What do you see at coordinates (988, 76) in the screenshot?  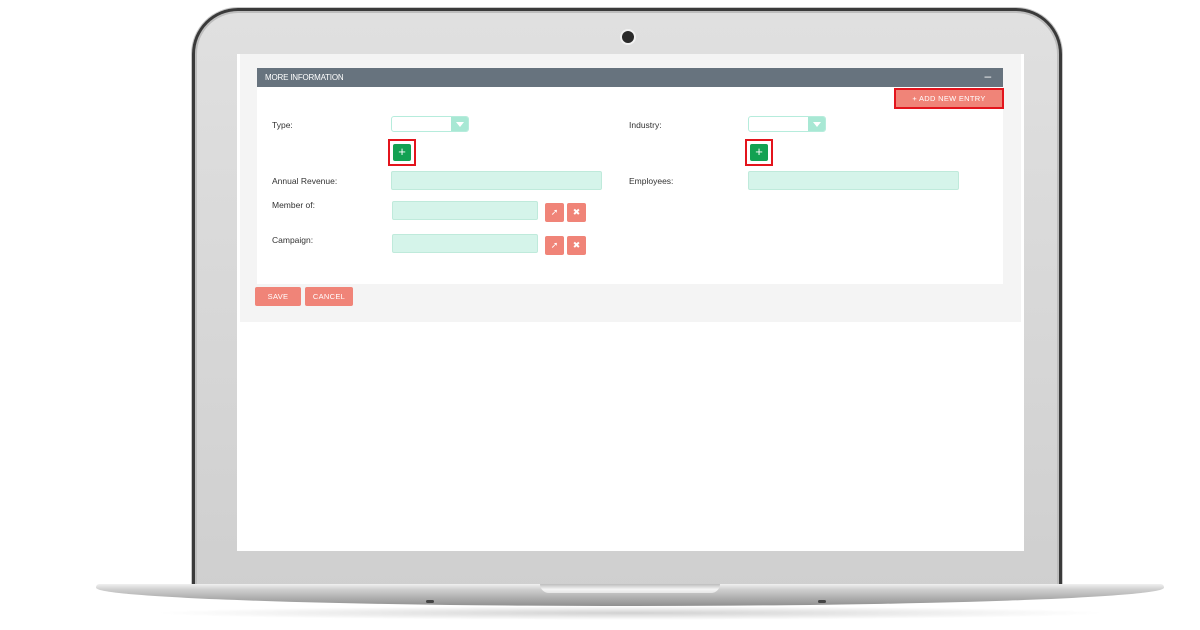 I see `minus-icon: –` at bounding box center [988, 76].